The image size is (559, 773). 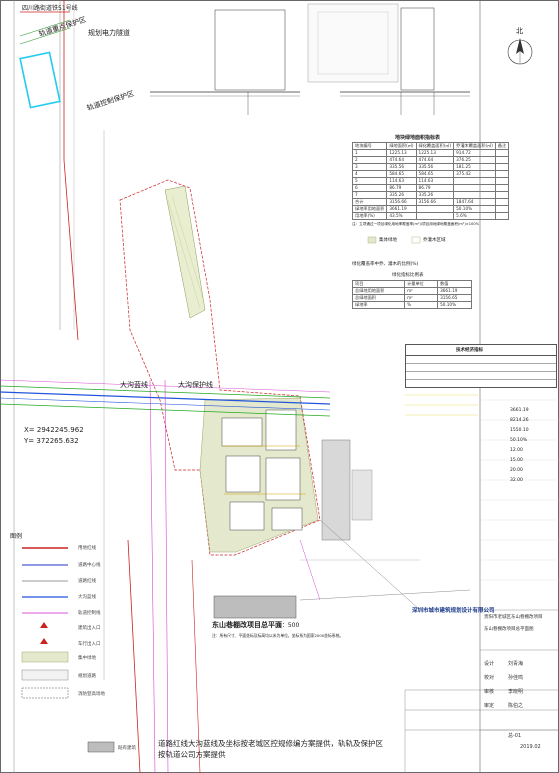 I want to click on legend-item: 建筑出入口, so click(x=89, y=628).